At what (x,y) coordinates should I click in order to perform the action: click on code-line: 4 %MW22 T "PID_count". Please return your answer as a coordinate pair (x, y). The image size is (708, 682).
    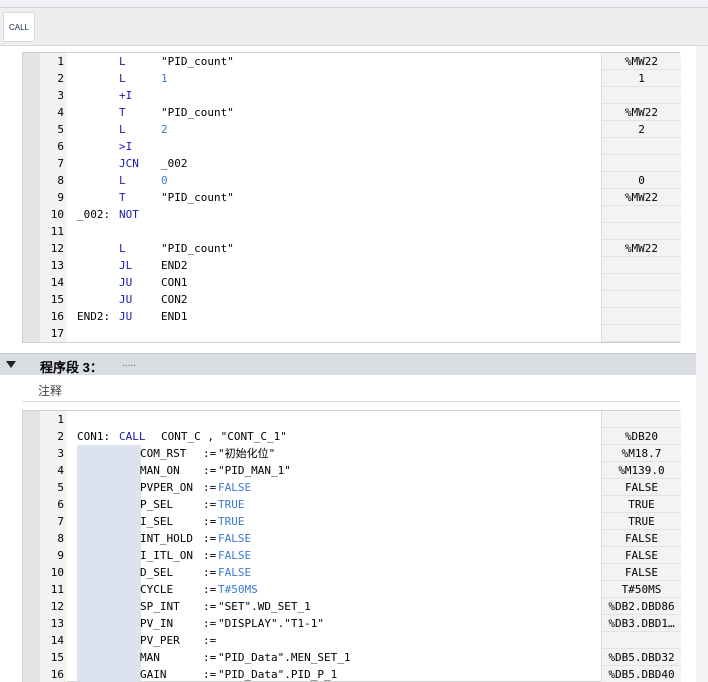
    Looking at the image, I should click on (352, 112).